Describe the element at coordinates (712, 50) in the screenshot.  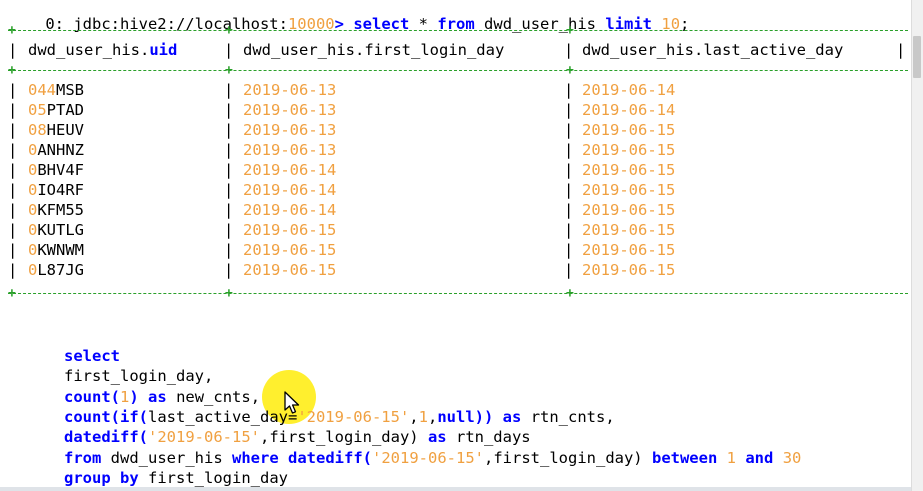
I see `column-header-last-active-day: dwd_user_his.last_active_day` at that location.